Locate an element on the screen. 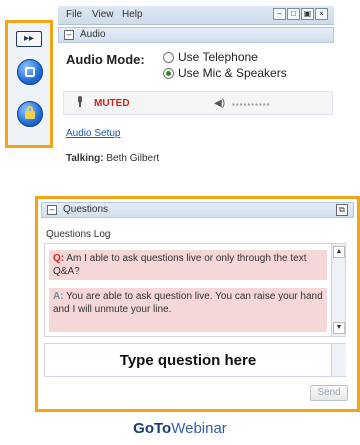 Image resolution: width=360 pixels, height=445 pixels. close-button: × is located at coordinates (321, 14).